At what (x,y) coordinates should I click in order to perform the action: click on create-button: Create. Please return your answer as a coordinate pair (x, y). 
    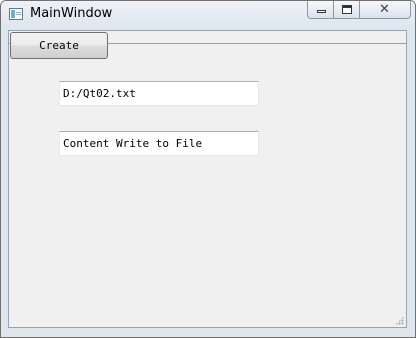
    Looking at the image, I should click on (59, 45).